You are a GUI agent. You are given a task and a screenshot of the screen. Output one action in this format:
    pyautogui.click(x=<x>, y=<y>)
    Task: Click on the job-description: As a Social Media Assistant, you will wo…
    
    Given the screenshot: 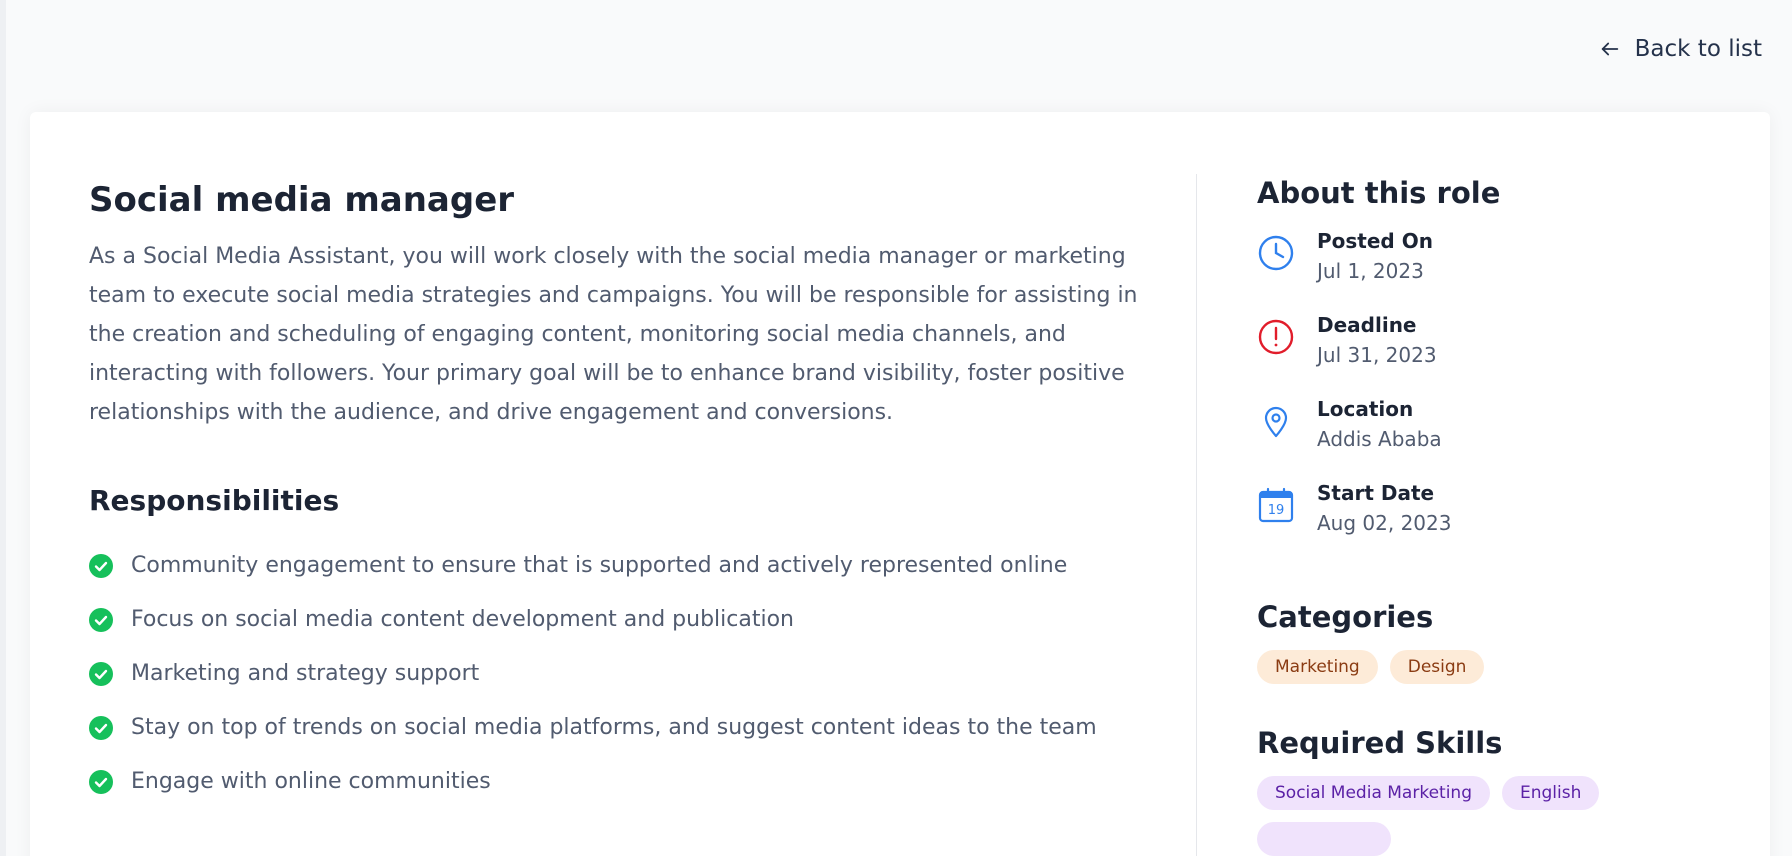 What is the action you would take?
    pyautogui.click(x=613, y=334)
    